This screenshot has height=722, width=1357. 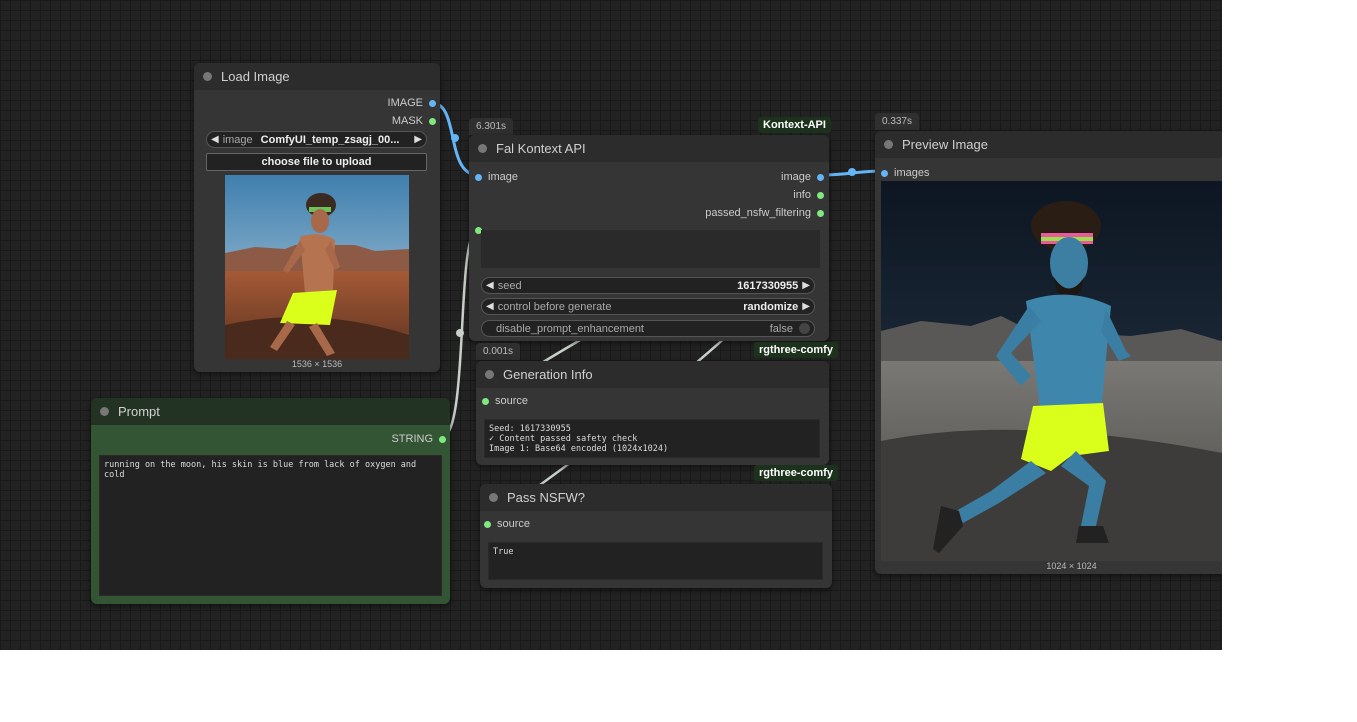 I want to click on output-string-slot: STRING, so click(x=418, y=439).